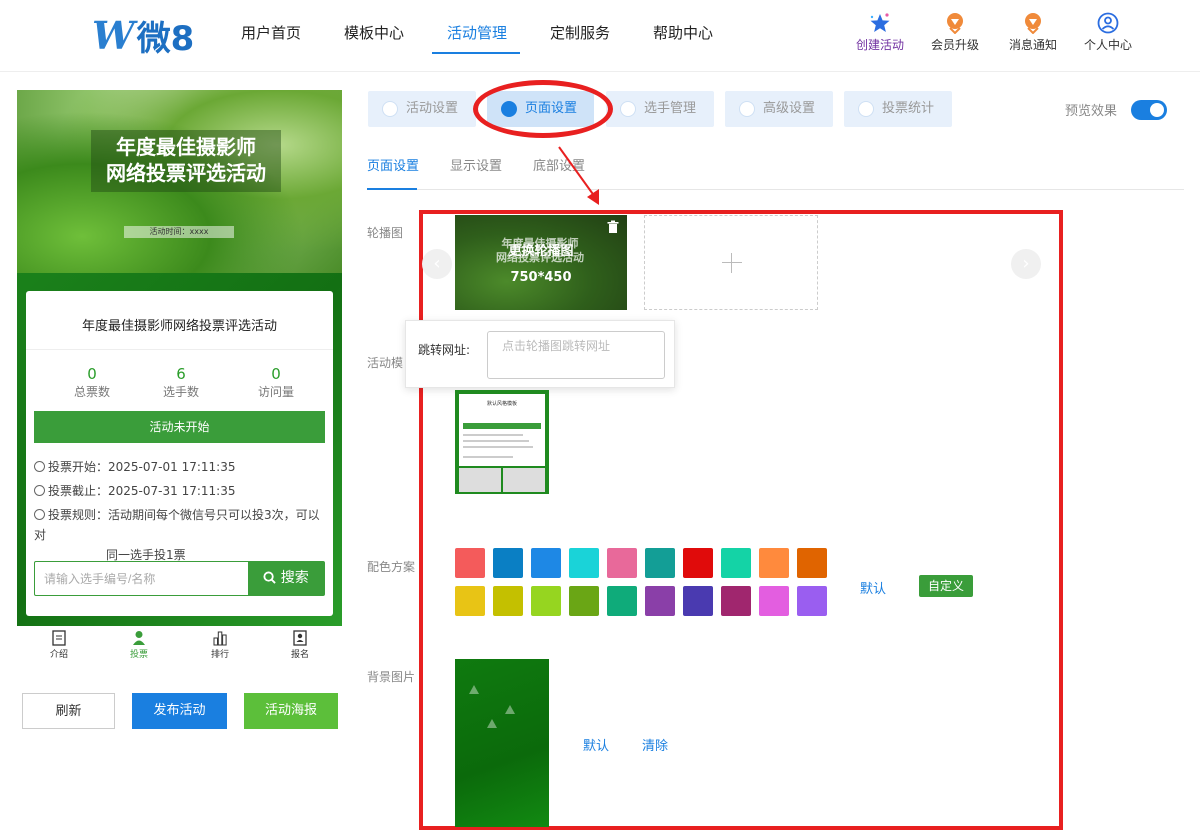 This screenshot has width=1200, height=834. Describe the element at coordinates (580, 32) in the screenshot. I see `nav-custom-service: 定制服务` at that location.